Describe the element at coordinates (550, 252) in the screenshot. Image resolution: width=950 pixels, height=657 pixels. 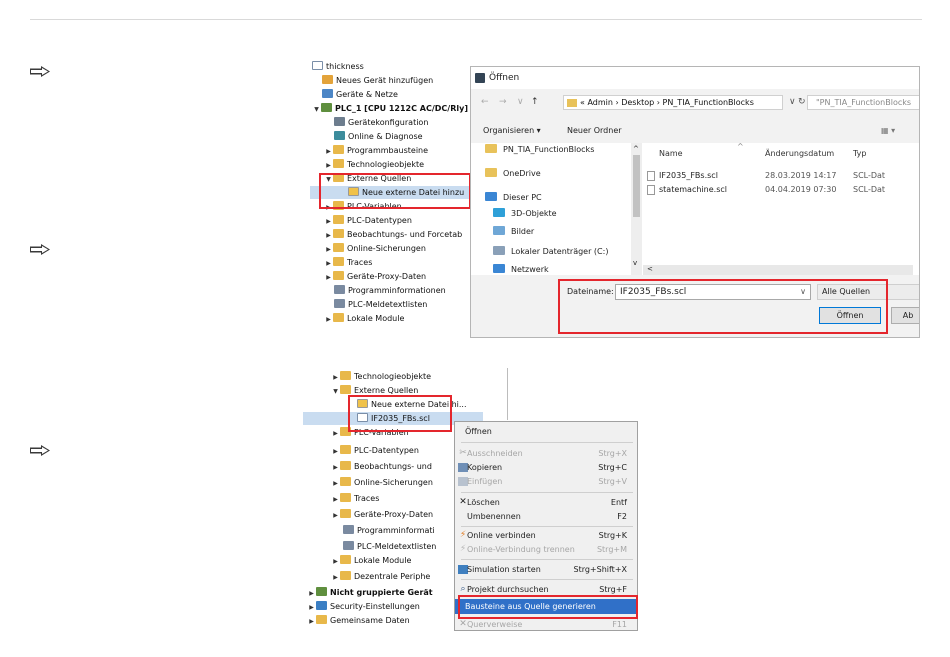
I see `nav-item-local-disk: Lokaler Datenträger (C:)` at that location.